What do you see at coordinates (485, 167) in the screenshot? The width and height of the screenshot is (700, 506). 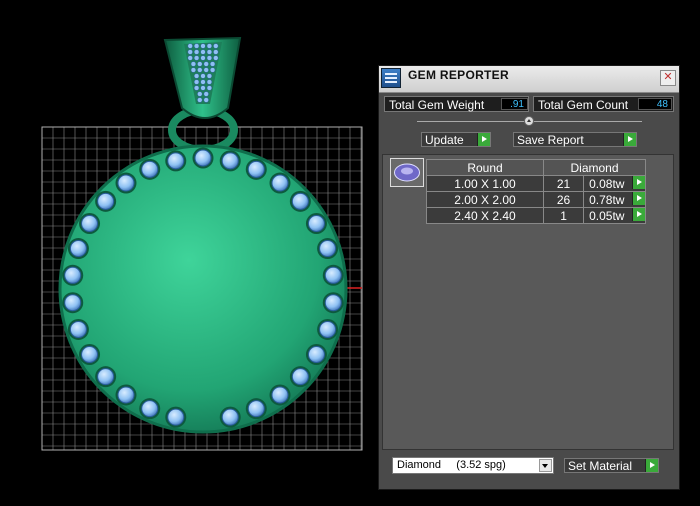 I see `header-shape: Round` at bounding box center [485, 167].